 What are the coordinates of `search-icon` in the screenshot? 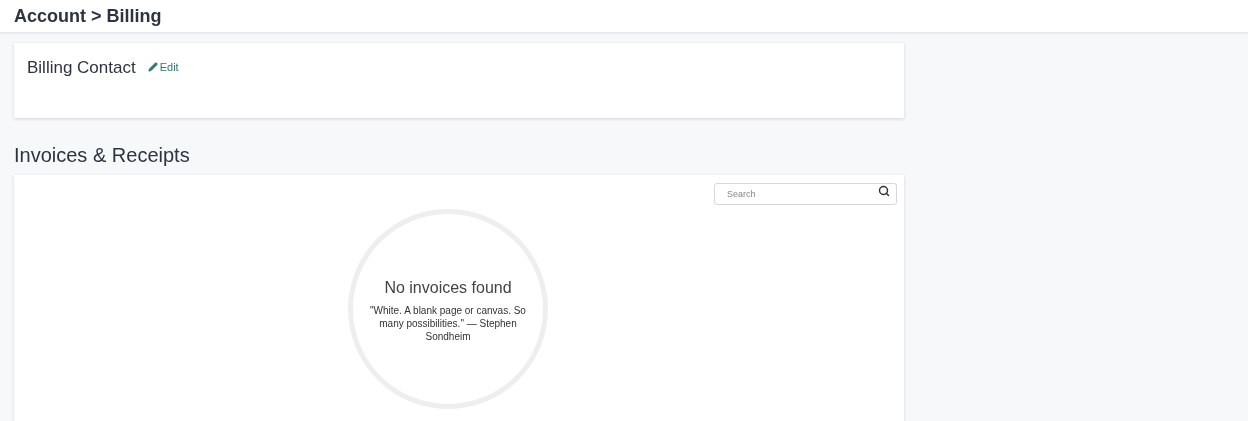 It's located at (884, 191).